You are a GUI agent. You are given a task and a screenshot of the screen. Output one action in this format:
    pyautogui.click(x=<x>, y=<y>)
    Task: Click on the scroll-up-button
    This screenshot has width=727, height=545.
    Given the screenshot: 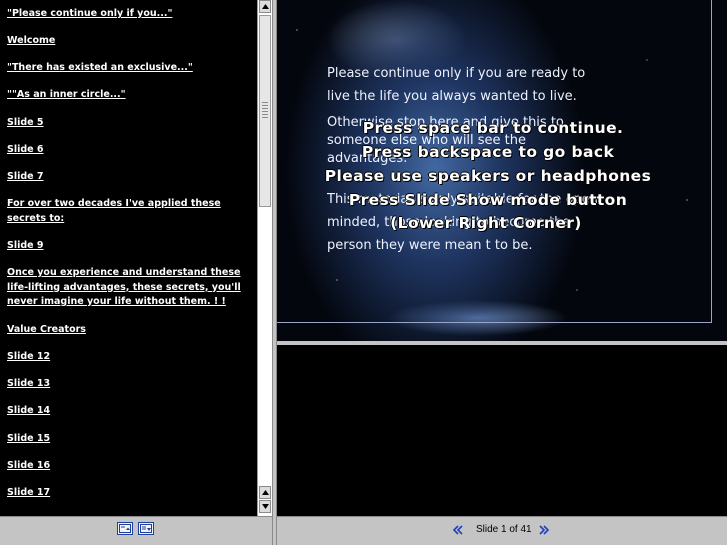 What is the action you would take?
    pyautogui.click(x=265, y=6)
    